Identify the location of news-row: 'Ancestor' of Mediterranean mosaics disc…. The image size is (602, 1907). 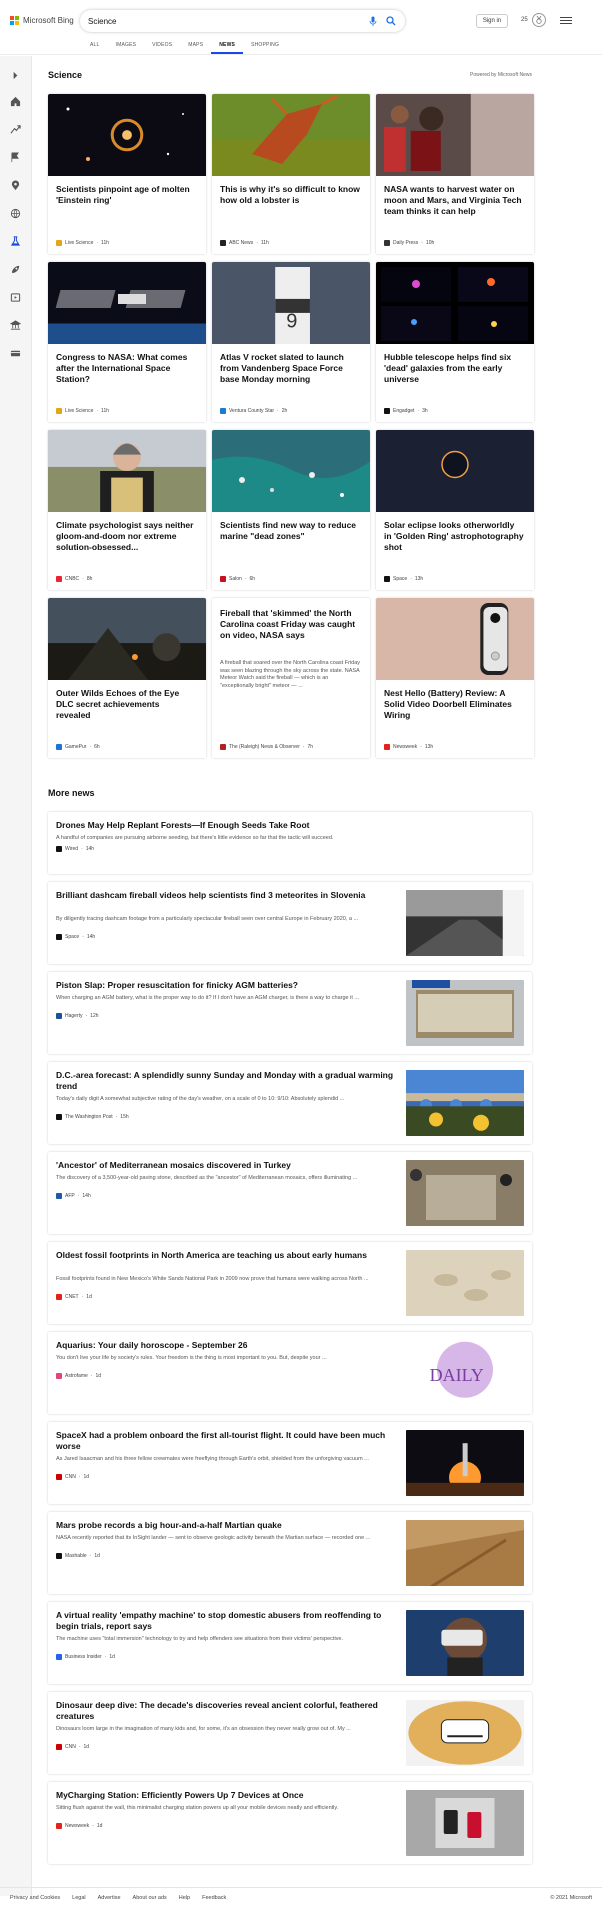
(290, 1193).